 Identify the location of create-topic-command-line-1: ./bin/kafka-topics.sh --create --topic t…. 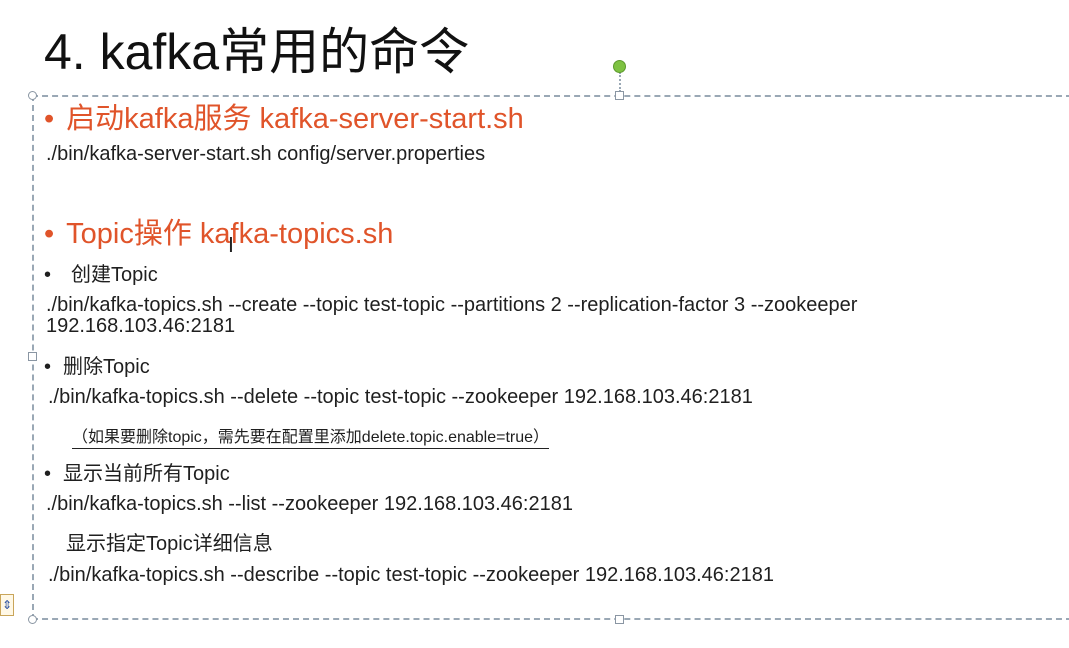
(451, 305).